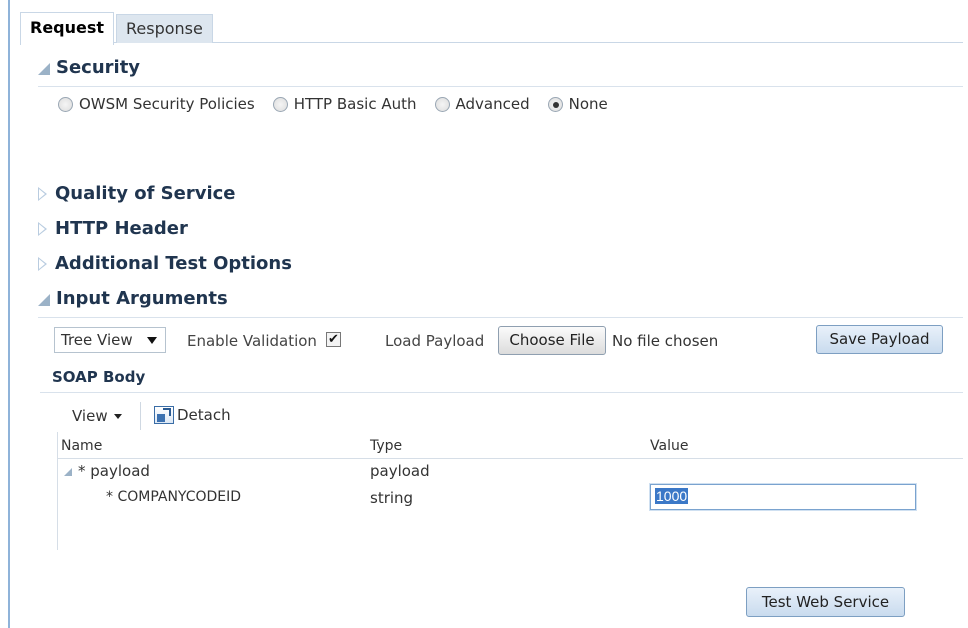 Image resolution: width=968 pixels, height=628 pixels. I want to click on view-menu-label: View, so click(90, 416).